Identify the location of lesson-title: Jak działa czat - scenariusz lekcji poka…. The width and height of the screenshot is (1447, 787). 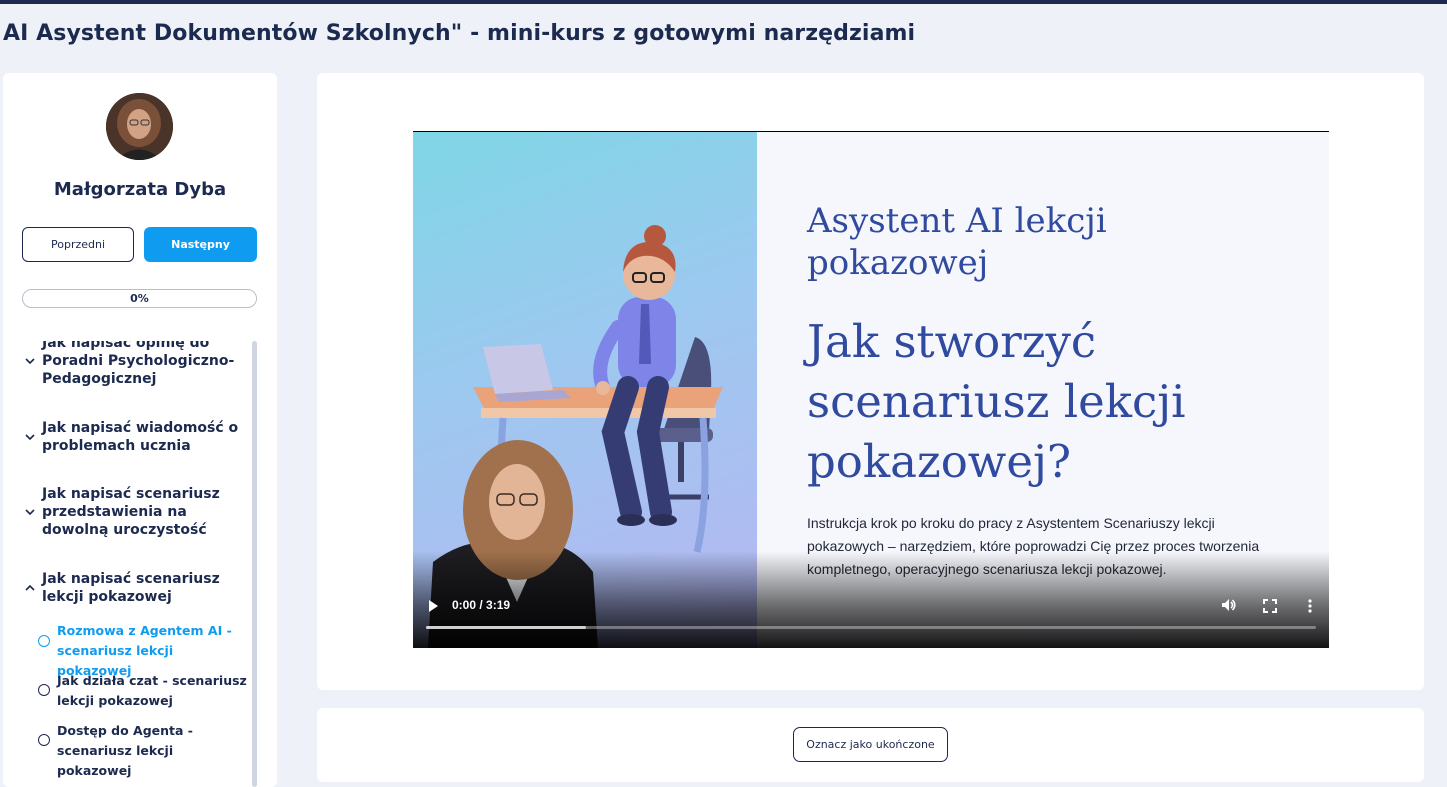
(152, 690).